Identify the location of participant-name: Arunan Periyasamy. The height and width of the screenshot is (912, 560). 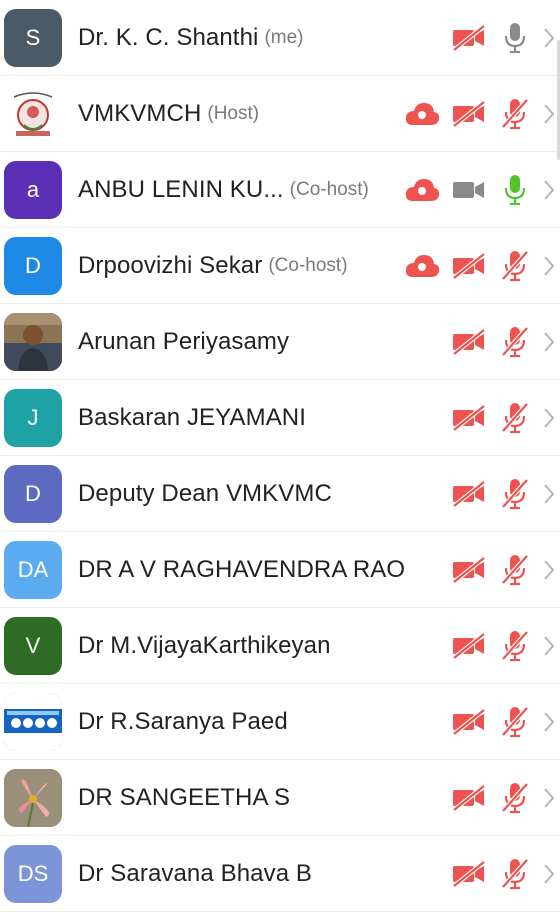
(184, 341).